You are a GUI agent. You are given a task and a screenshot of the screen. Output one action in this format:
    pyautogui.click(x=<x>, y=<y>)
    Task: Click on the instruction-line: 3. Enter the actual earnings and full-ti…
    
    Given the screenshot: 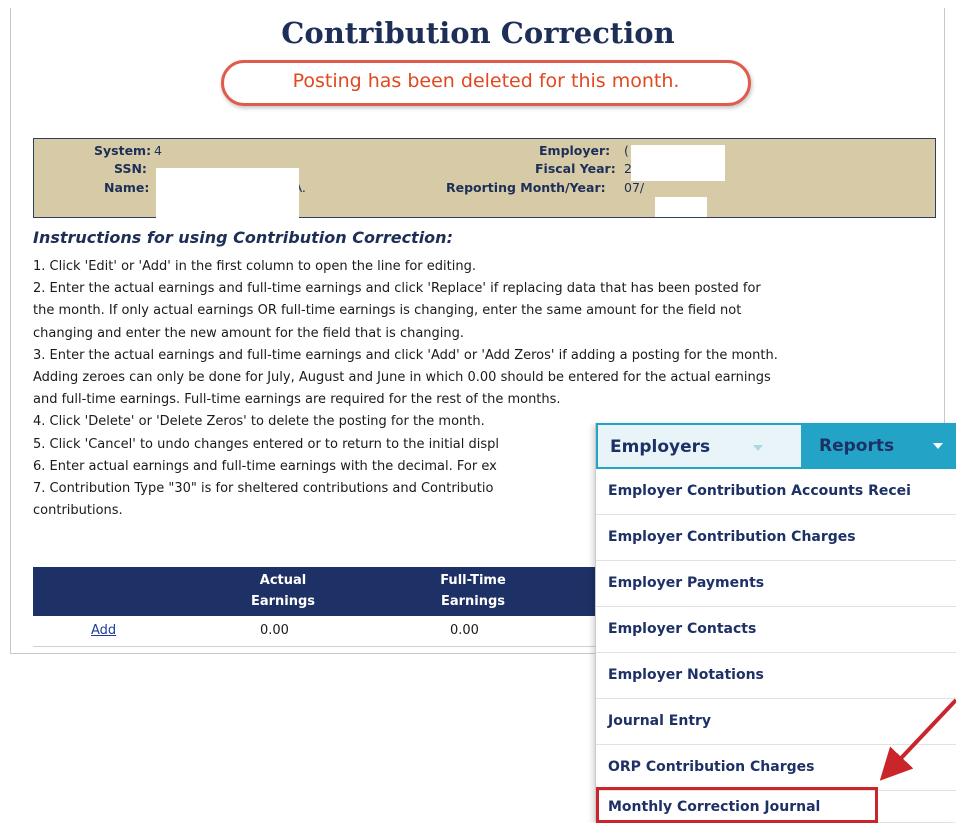 What is the action you would take?
    pyautogui.click(x=405, y=355)
    